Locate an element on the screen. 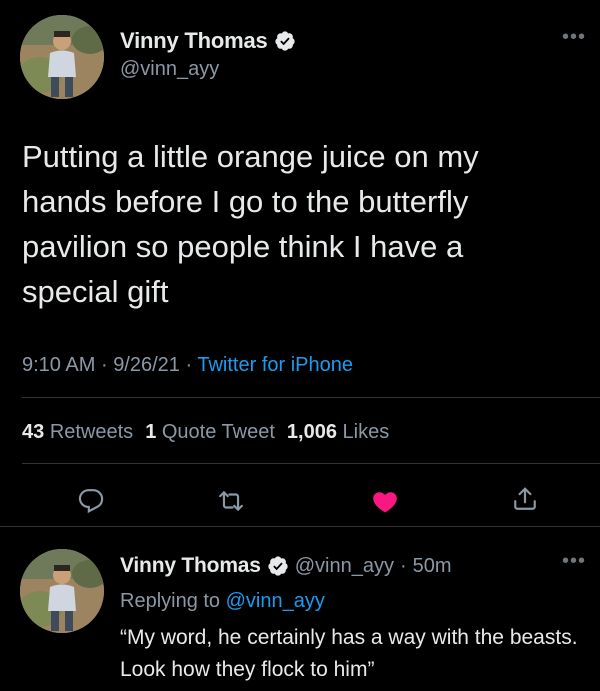 Image resolution: width=600 pixels, height=691 pixels. replying-to-label: Replying to is located at coordinates (170, 601).